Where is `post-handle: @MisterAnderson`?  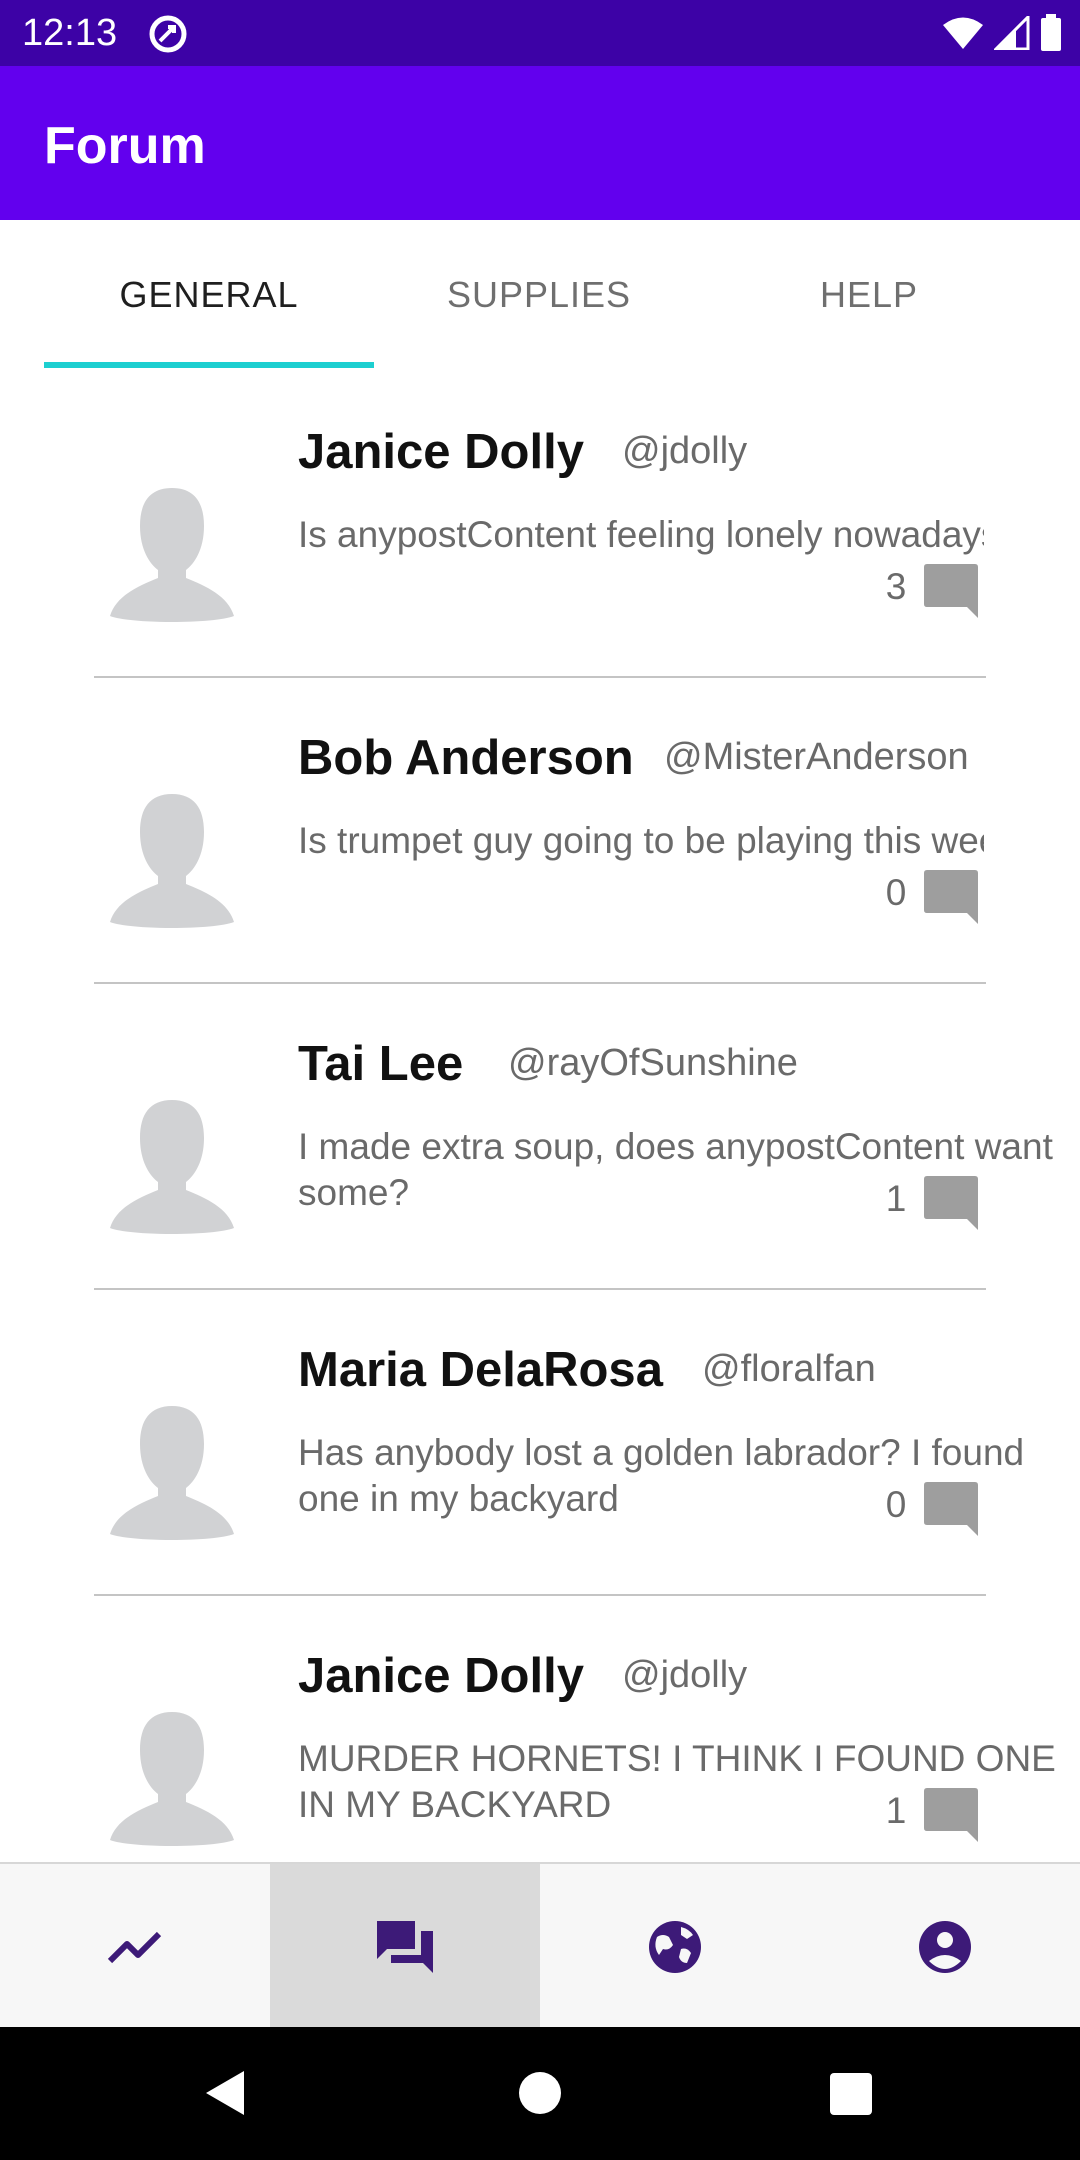
post-handle: @MisterAnderson is located at coordinates (816, 757).